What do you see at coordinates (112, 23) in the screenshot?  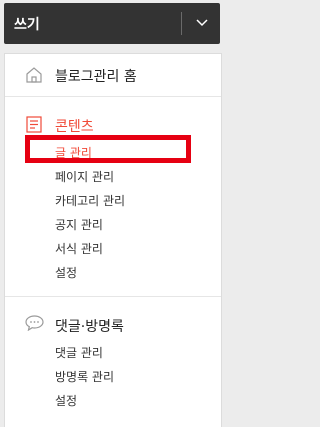 I see `write-bar: 쓰기` at bounding box center [112, 23].